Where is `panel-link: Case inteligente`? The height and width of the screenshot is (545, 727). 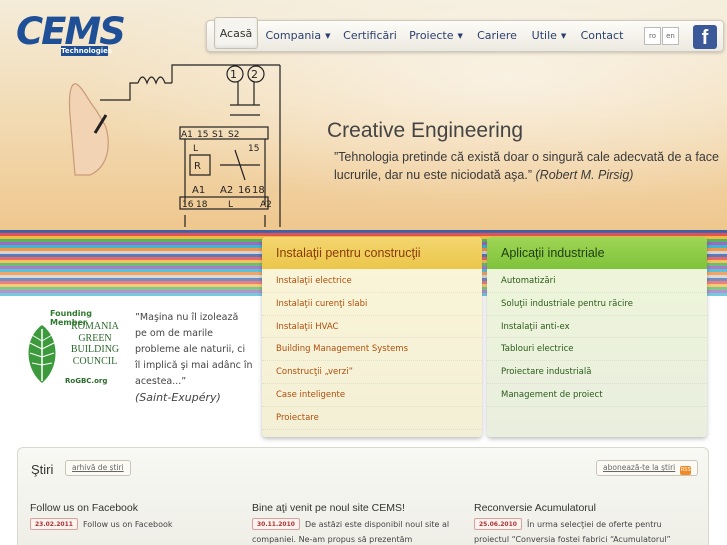
panel-link: Case inteligente is located at coordinates (372, 395).